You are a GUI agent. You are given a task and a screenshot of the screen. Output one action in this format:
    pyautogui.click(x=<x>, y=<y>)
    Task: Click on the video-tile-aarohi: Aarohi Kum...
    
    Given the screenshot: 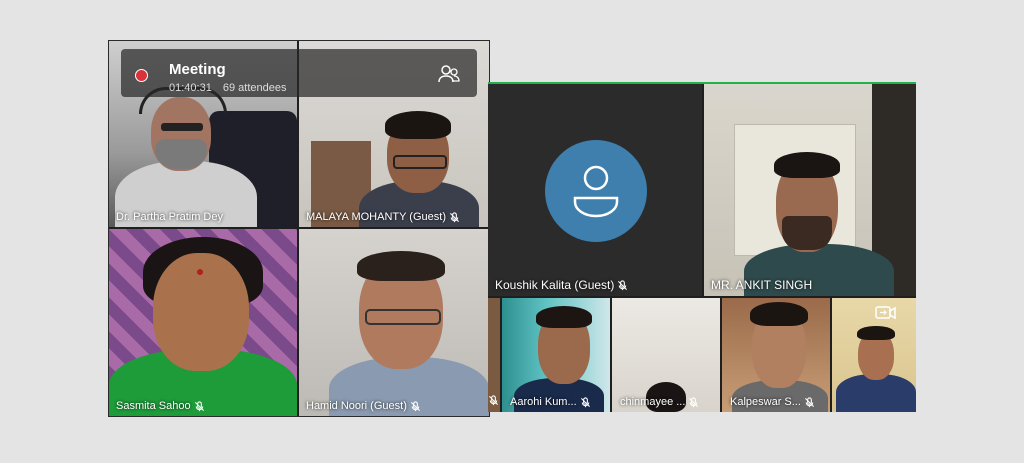 What is the action you would take?
    pyautogui.click(x=556, y=355)
    